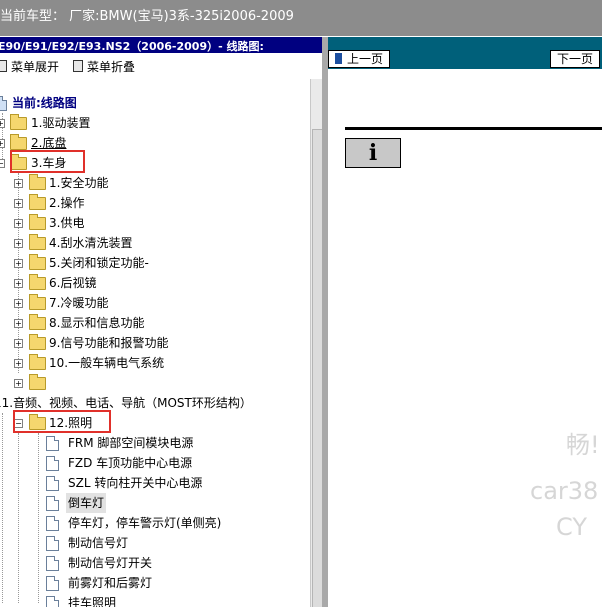 The image size is (602, 607). I want to click on arrow-left-icon, so click(338, 58).